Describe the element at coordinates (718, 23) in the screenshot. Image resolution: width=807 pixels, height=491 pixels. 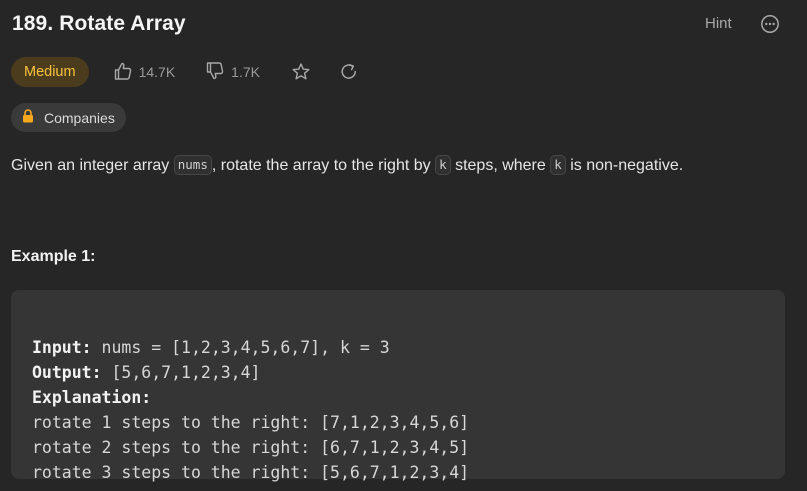
I see `hint-button: Hint` at that location.